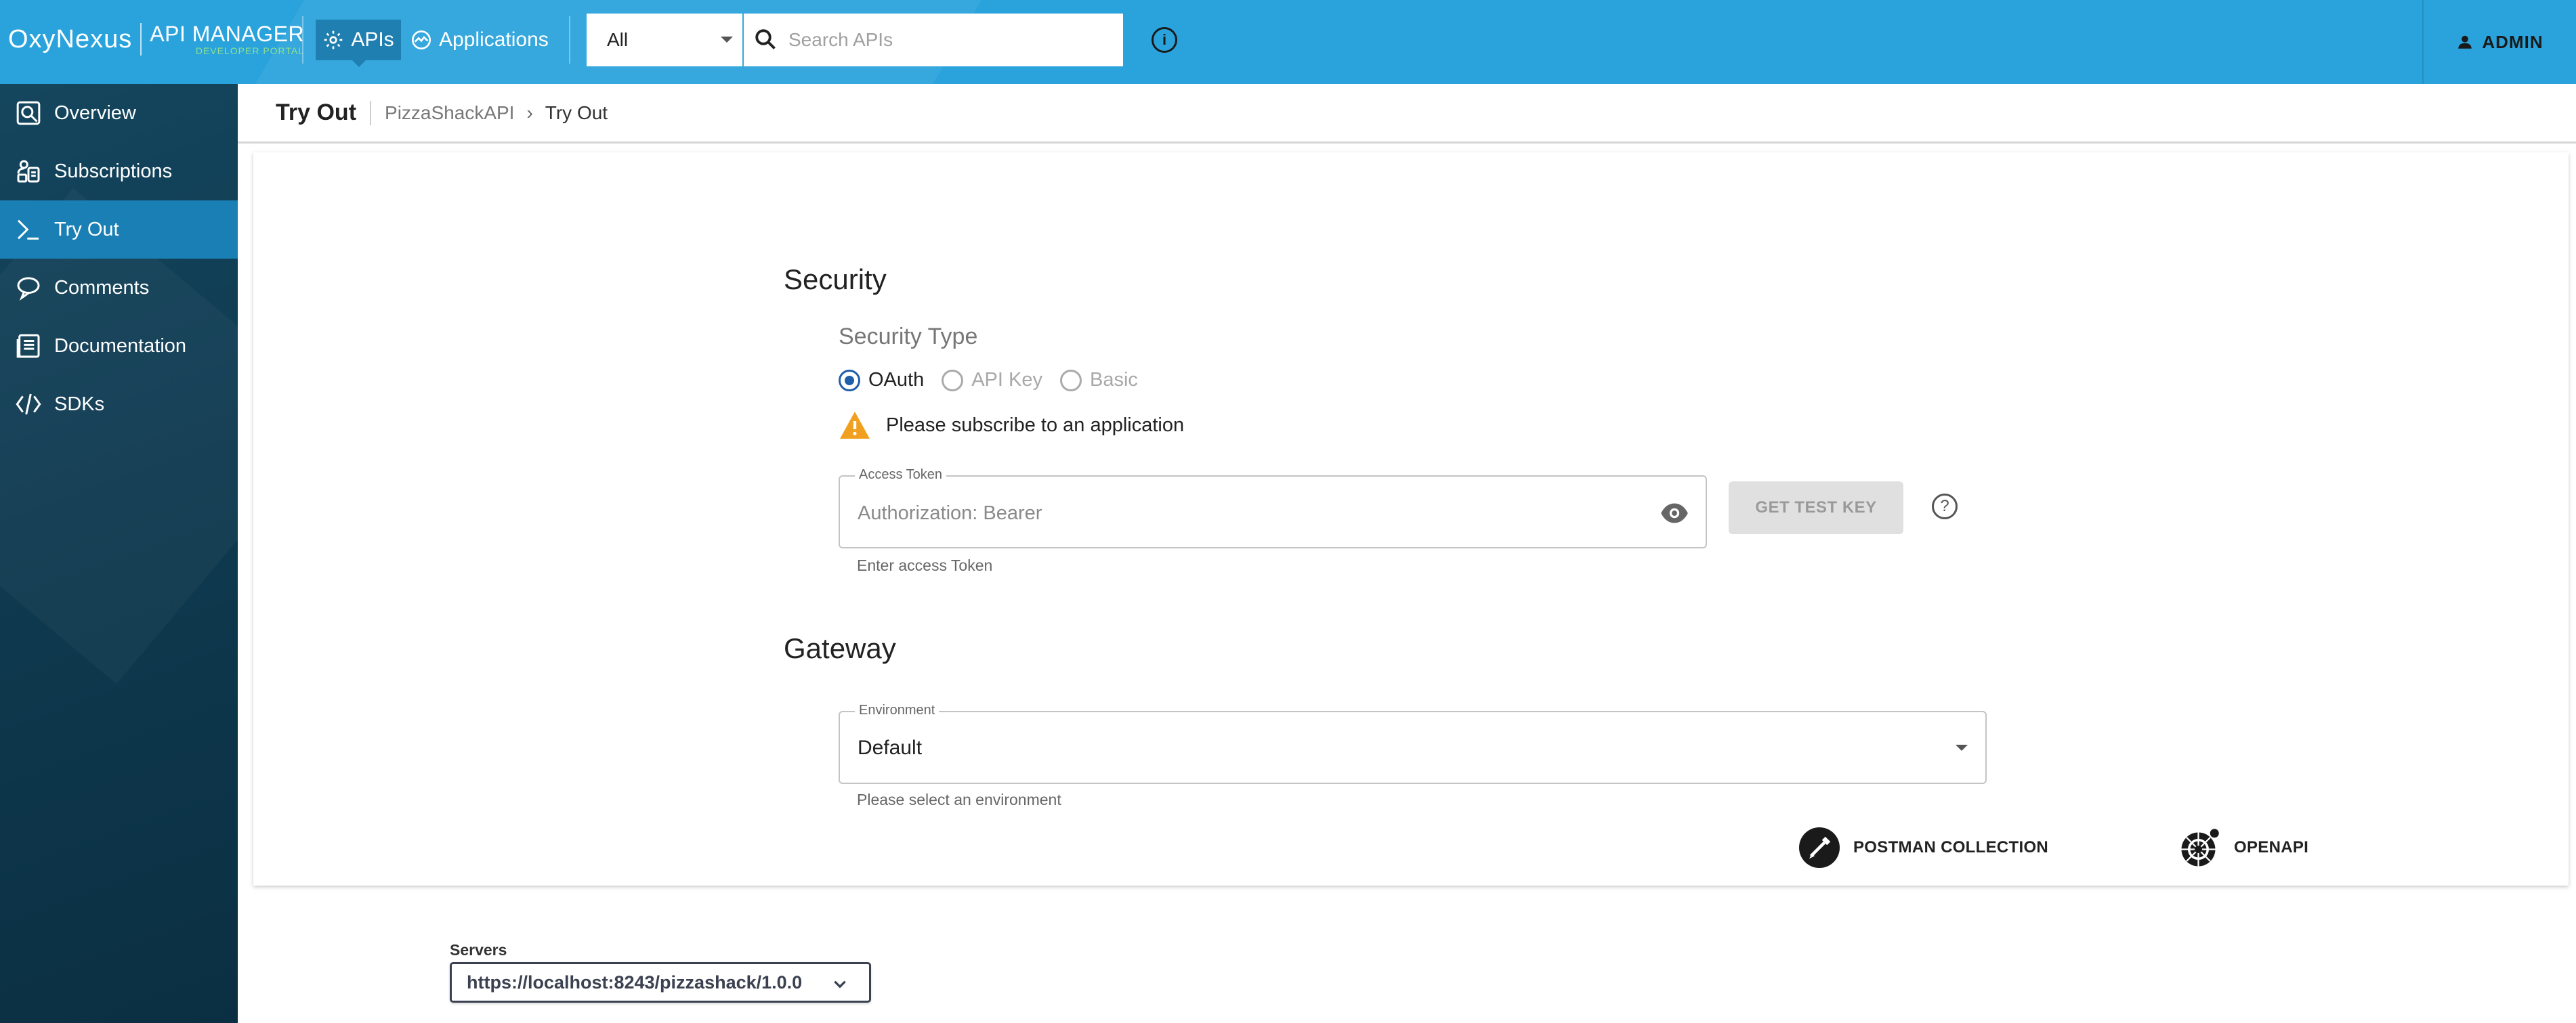 This screenshot has height=1023, width=2576. I want to click on radio-oauth: OAuth, so click(882, 380).